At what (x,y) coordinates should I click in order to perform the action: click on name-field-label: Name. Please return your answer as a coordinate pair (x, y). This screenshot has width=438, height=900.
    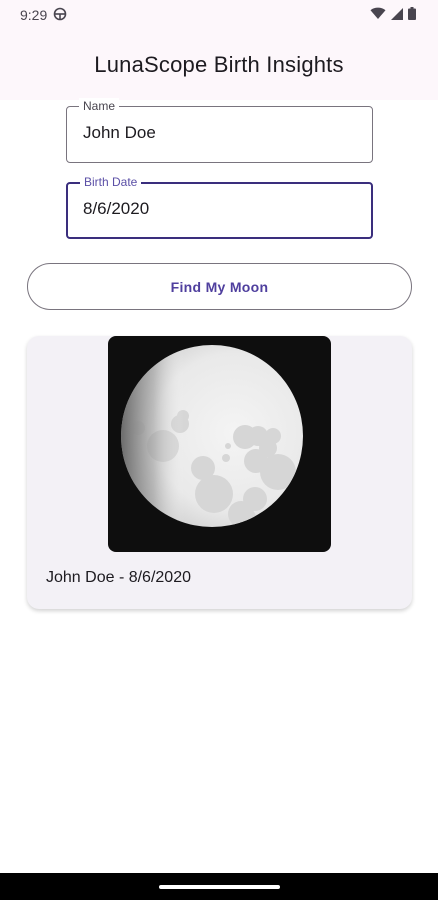
    Looking at the image, I should click on (99, 106).